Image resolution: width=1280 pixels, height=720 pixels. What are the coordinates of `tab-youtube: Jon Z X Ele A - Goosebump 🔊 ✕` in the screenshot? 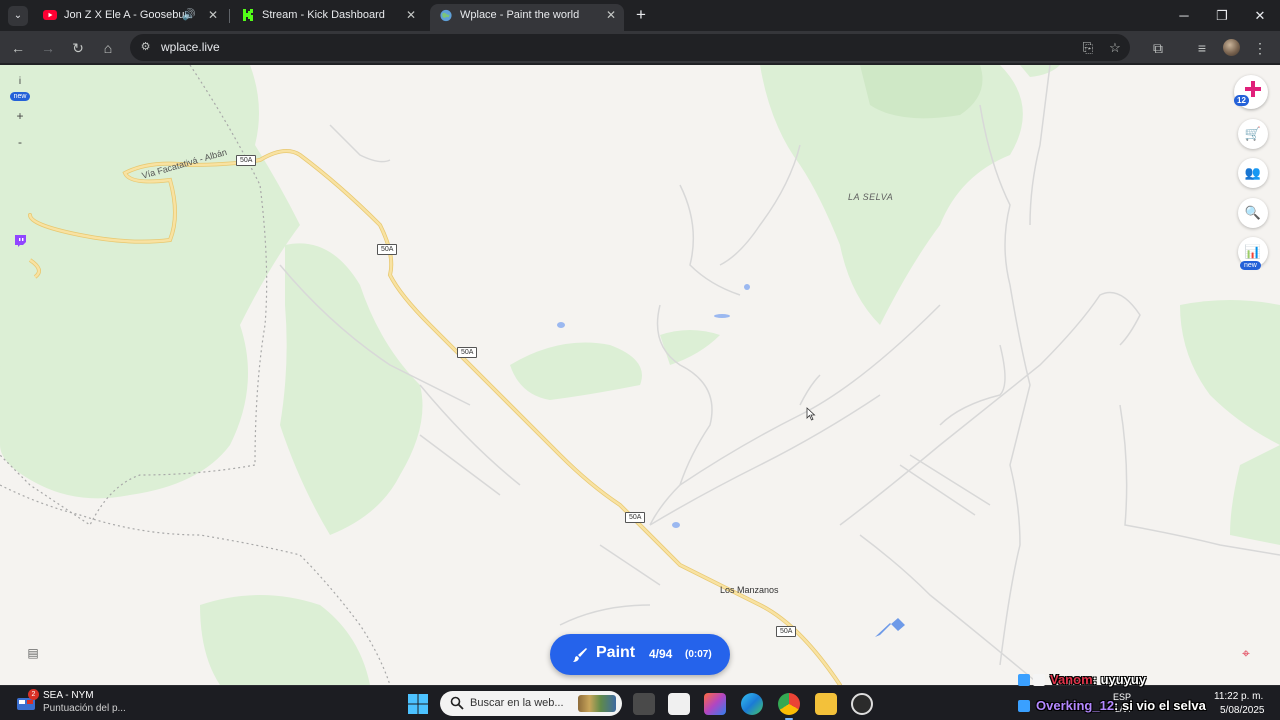 It's located at (130, 17).